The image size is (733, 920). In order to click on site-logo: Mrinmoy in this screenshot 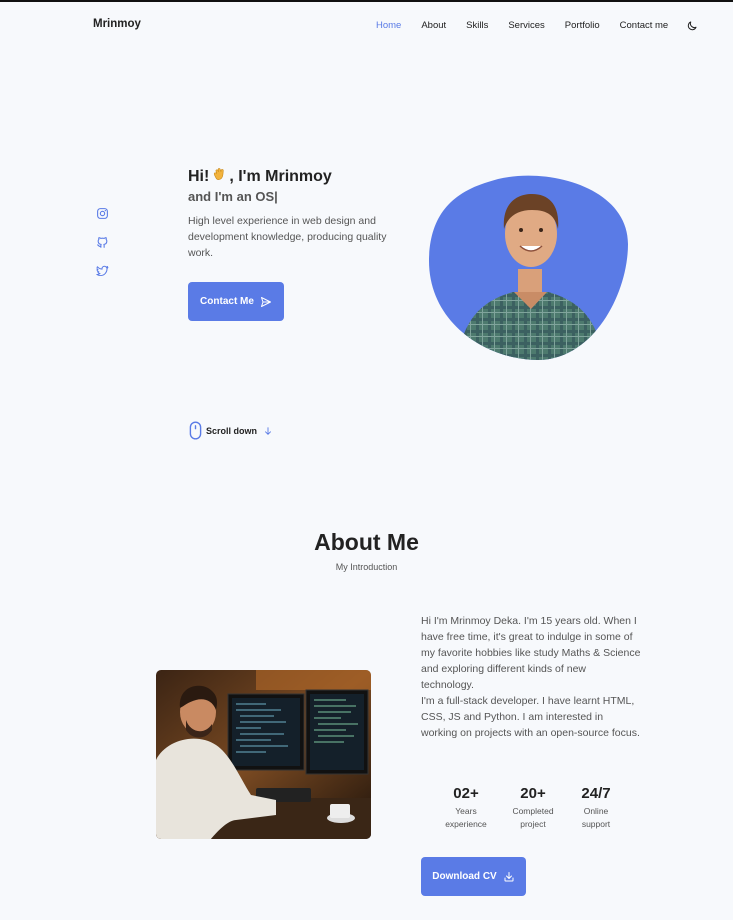, I will do `click(117, 24)`.